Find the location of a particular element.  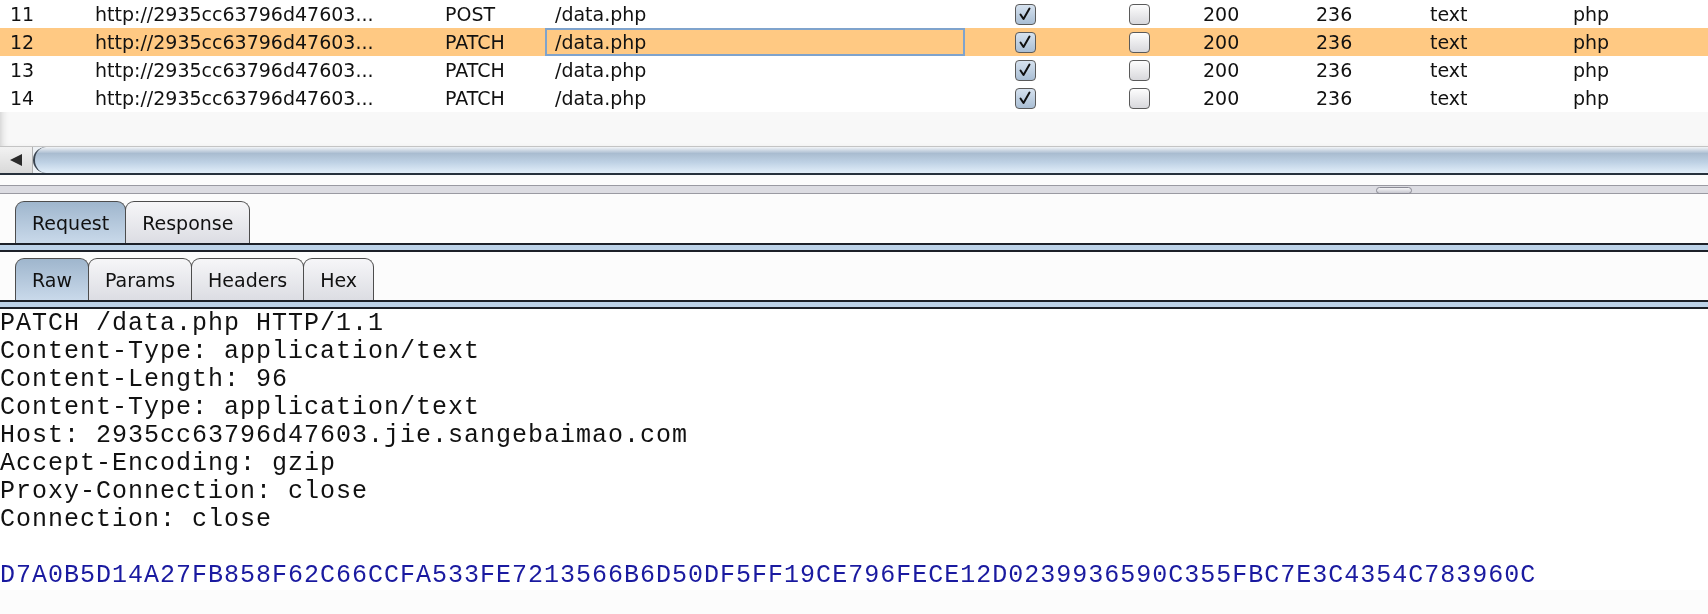

table-row: 13 http://2935cc63796d47603... PATCH /data.php 200 236 text php is located at coordinates (854, 70).